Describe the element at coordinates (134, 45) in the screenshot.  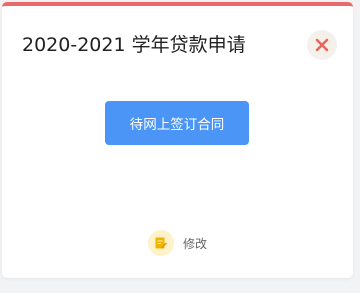
I see `card-title: 2020-2021 学年贷款申请` at that location.